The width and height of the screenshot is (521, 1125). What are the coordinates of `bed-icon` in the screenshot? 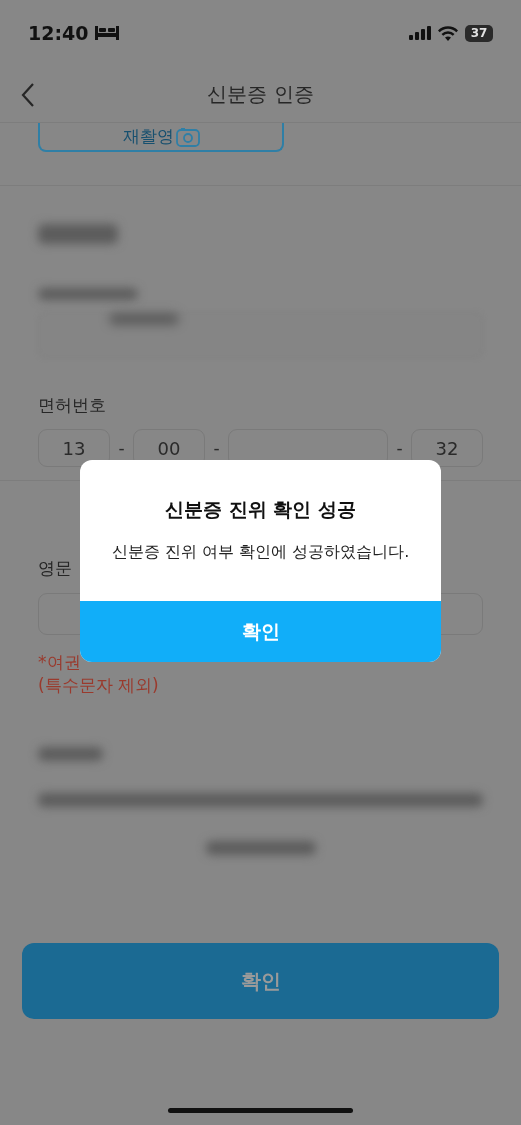 It's located at (107, 33).